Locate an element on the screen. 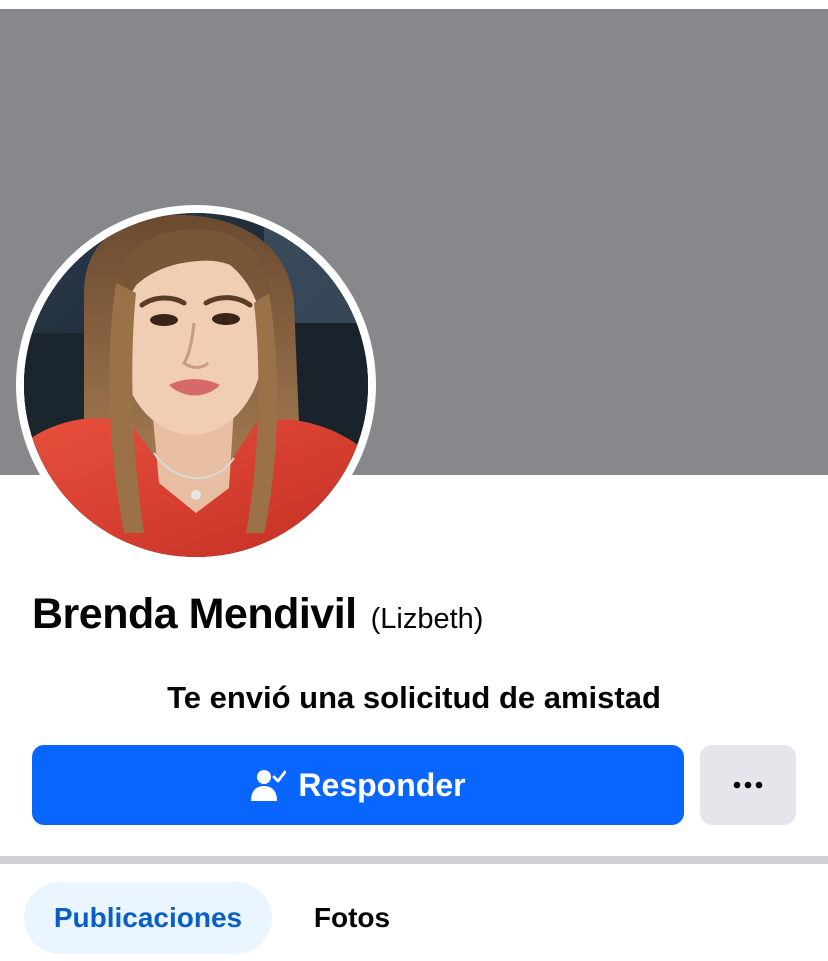 The image size is (828, 961). section-divider is located at coordinates (414, 860).